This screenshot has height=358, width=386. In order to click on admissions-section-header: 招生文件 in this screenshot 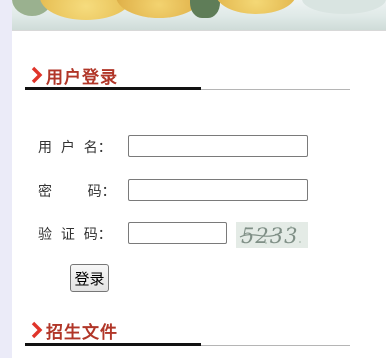, I will do `click(187, 330)`.